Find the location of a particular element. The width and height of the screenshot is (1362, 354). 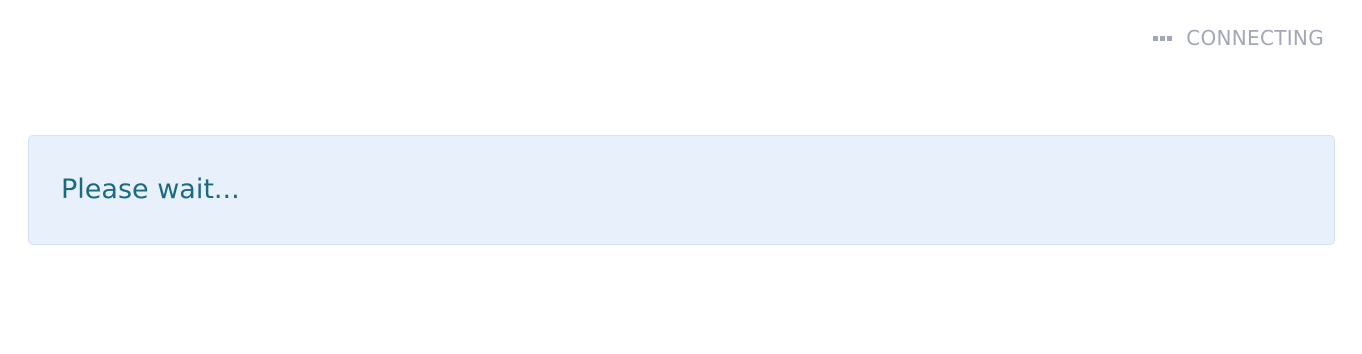

ellipsis-icon is located at coordinates (1163, 38).